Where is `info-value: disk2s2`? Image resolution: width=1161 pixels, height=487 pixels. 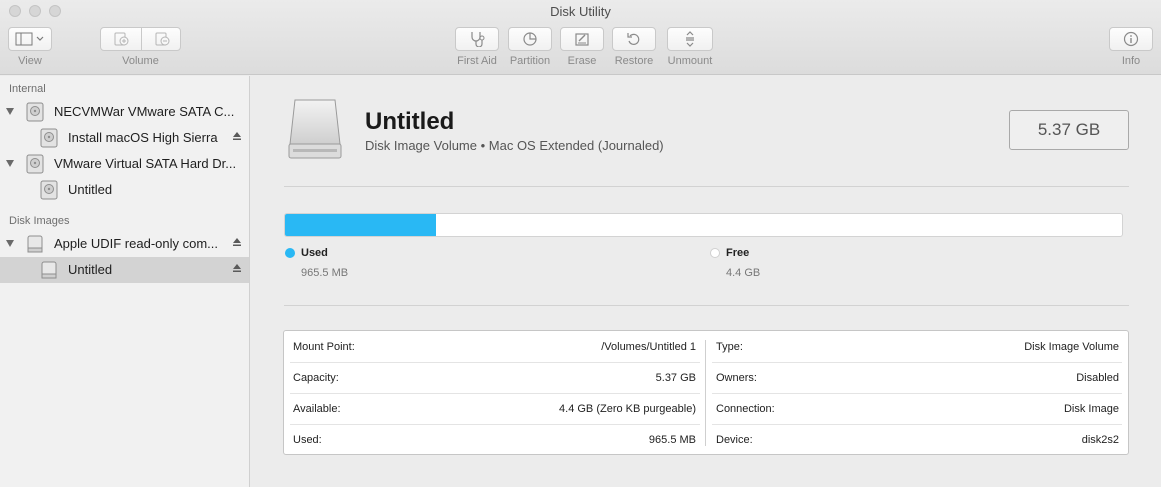
info-value: disk2s2 is located at coordinates (1100, 440).